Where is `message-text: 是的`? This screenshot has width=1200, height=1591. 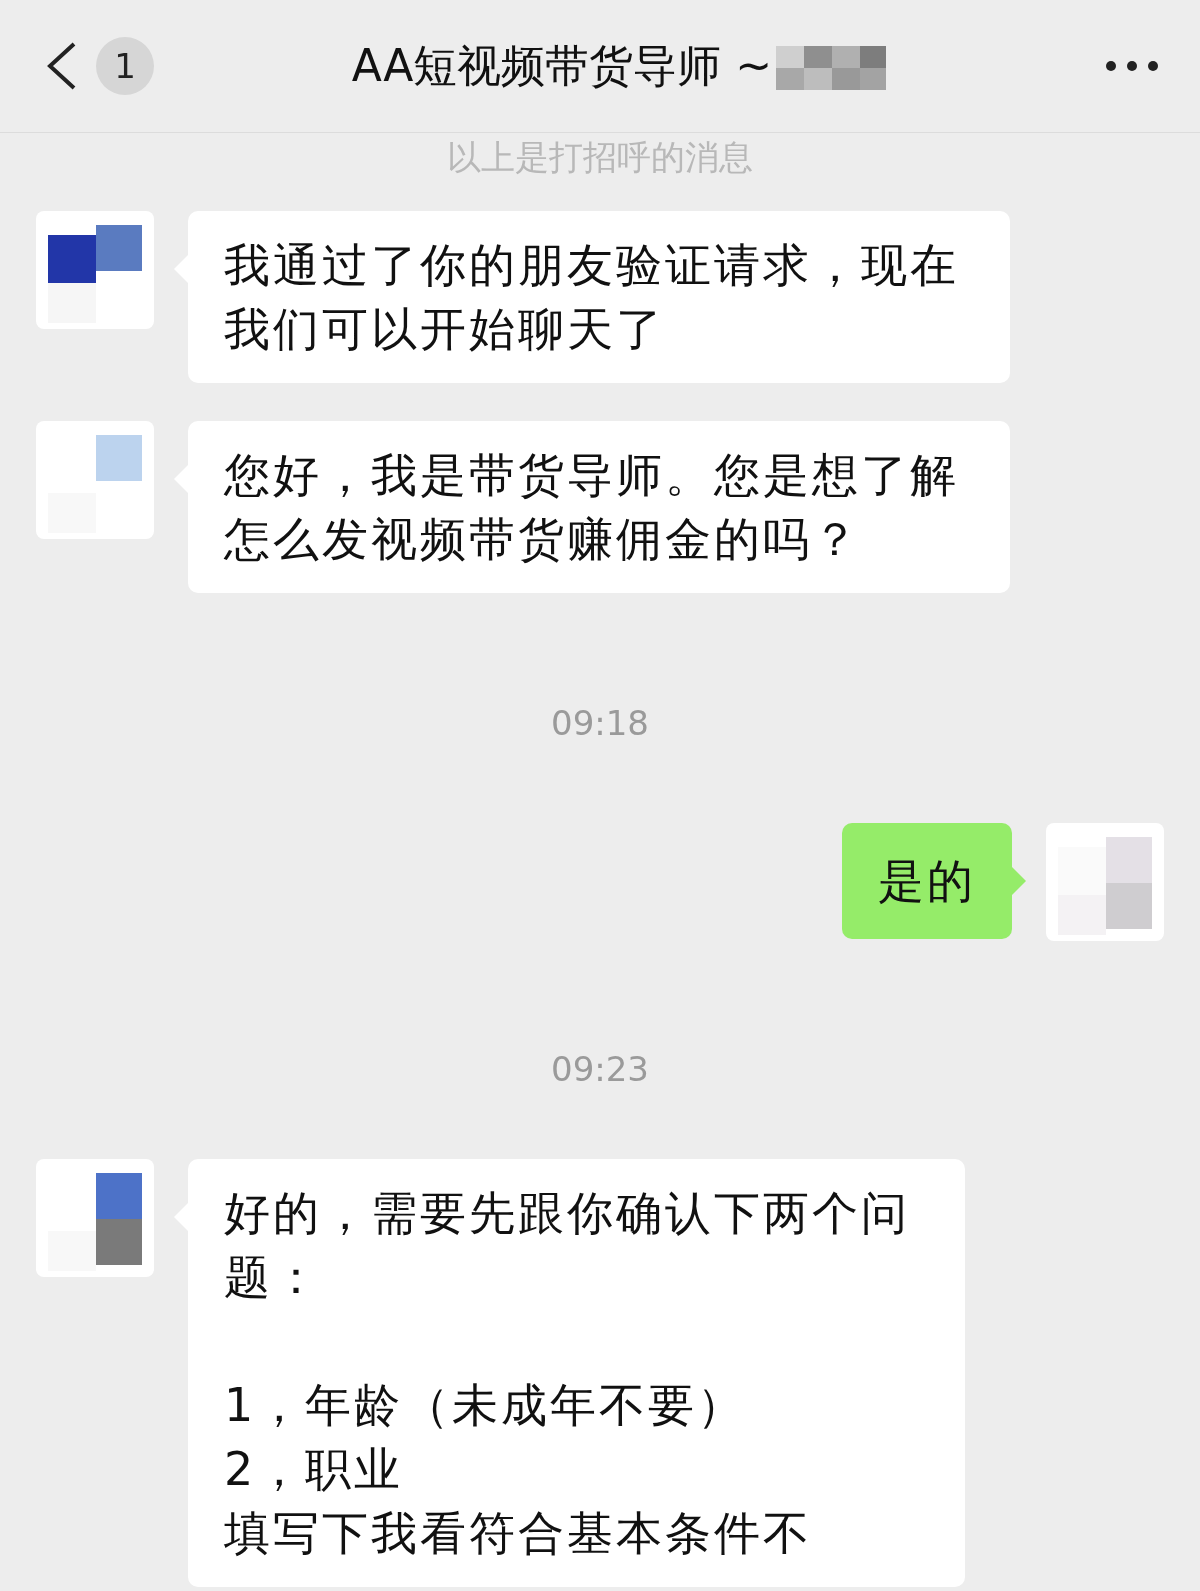
message-text: 是的 is located at coordinates (927, 881).